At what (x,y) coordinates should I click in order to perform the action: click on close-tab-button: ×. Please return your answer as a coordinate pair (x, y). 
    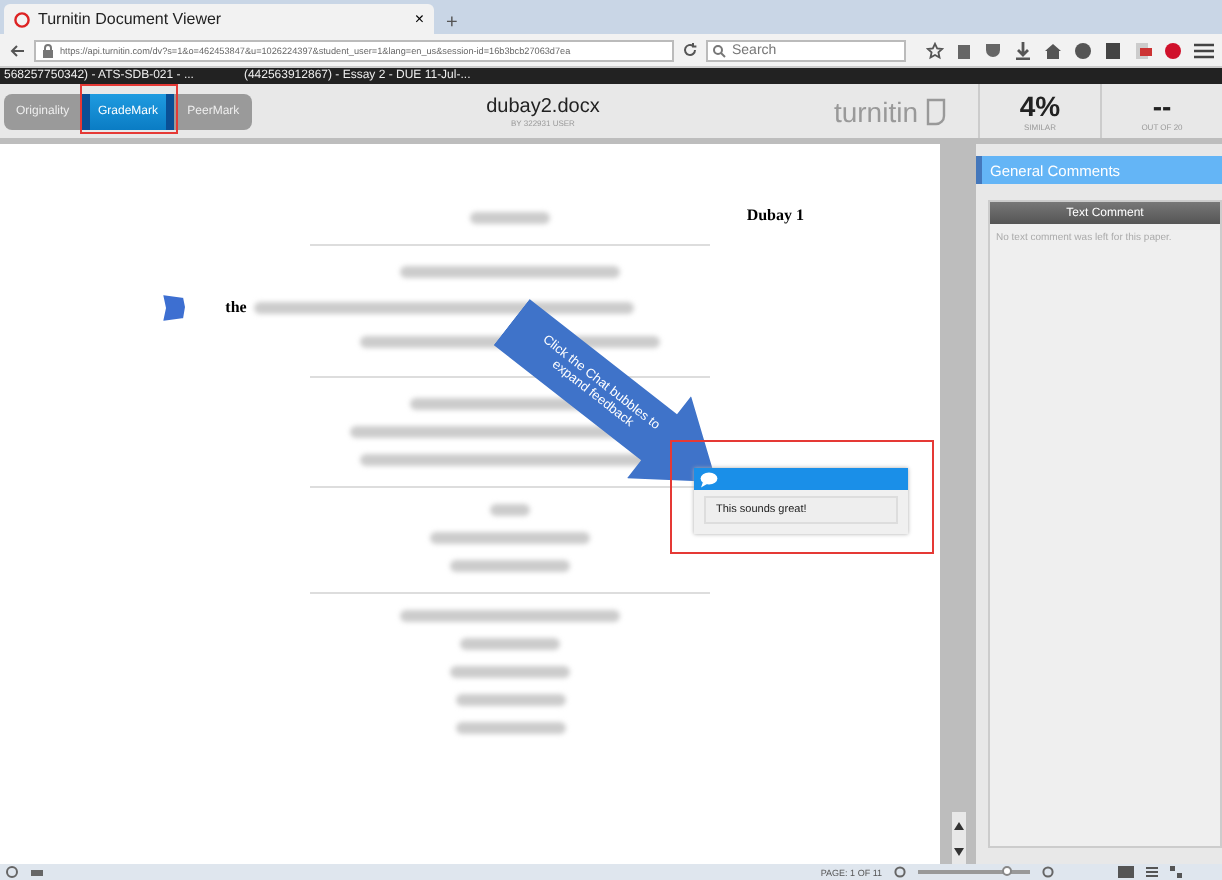
    Looking at the image, I should click on (419, 19).